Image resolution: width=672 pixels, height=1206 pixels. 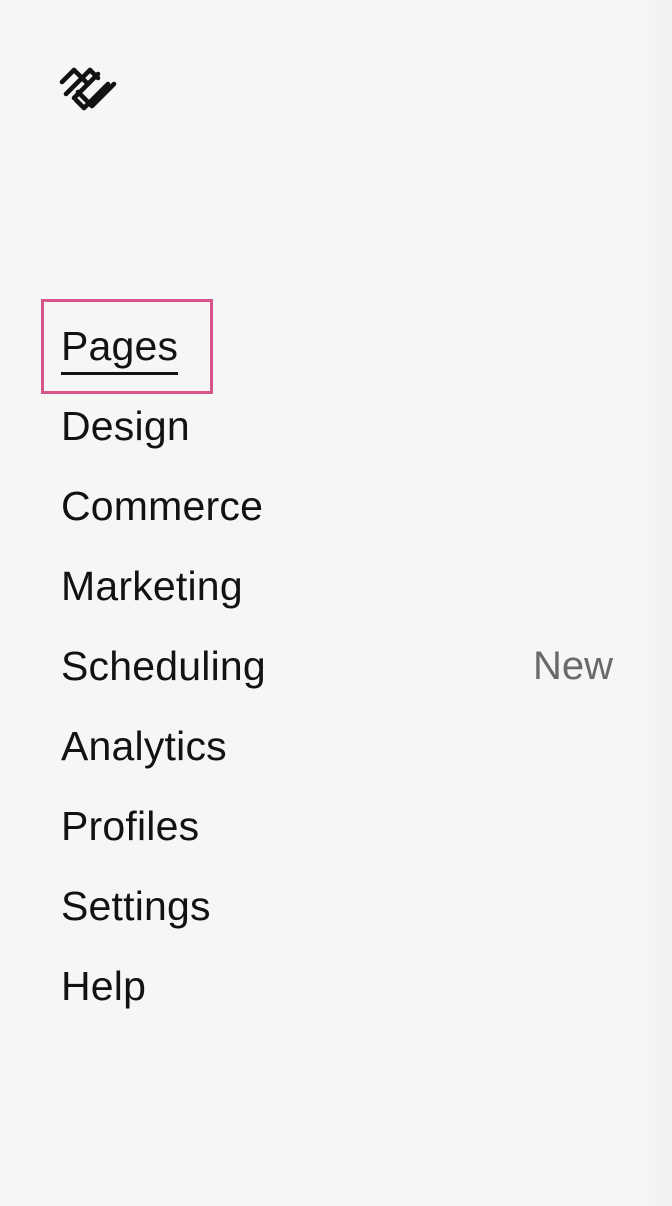 What do you see at coordinates (130, 825) in the screenshot?
I see `nav-item-label: Profiles` at bounding box center [130, 825].